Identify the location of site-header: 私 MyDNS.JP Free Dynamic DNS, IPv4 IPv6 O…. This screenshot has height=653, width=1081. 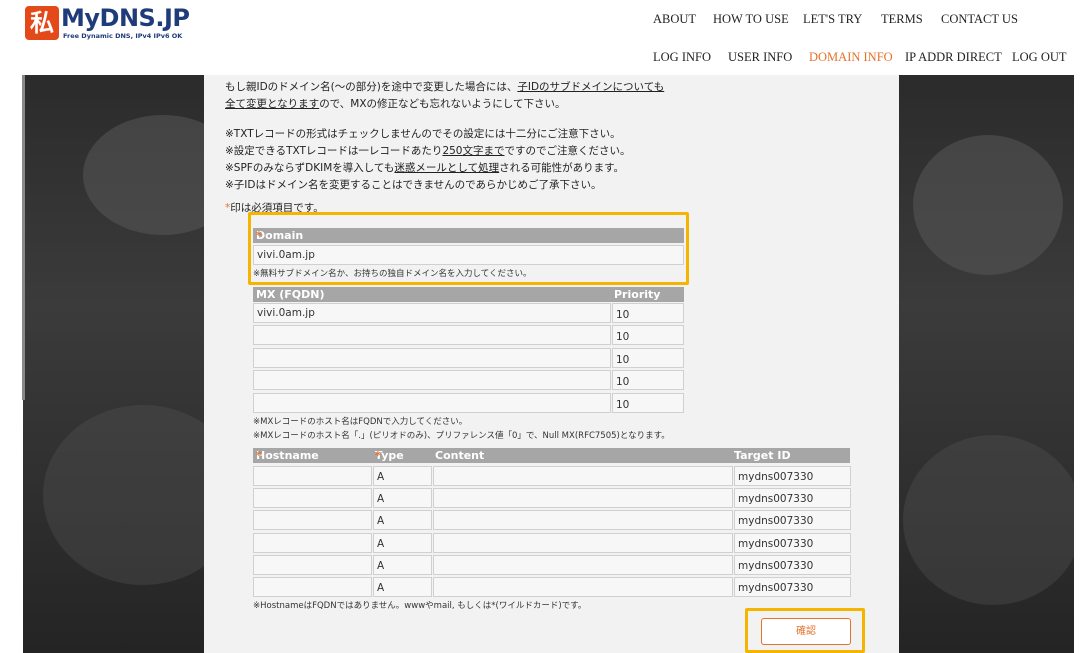
(540, 37).